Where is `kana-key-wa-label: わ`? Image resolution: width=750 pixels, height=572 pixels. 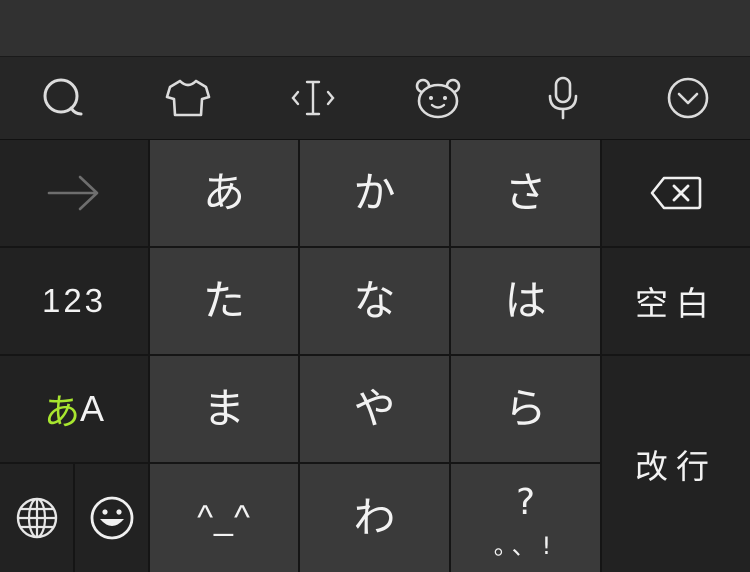
kana-key-wa-label: わ is located at coordinates (374, 517).